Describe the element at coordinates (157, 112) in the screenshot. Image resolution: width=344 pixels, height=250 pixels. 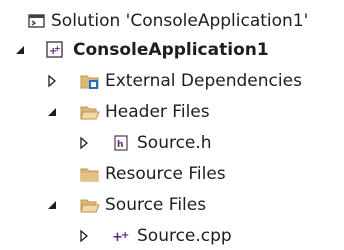
I see `tree-item-label: Header Files` at that location.